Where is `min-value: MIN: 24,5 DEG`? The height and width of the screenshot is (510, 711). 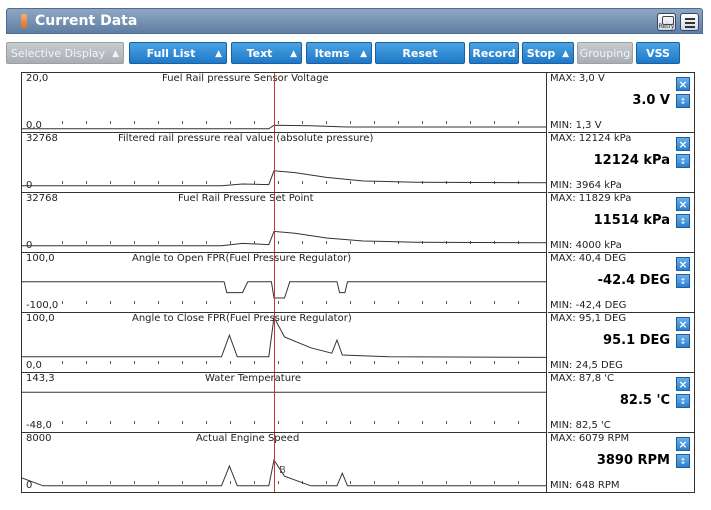
min-value: MIN: 24,5 DEG is located at coordinates (586, 365).